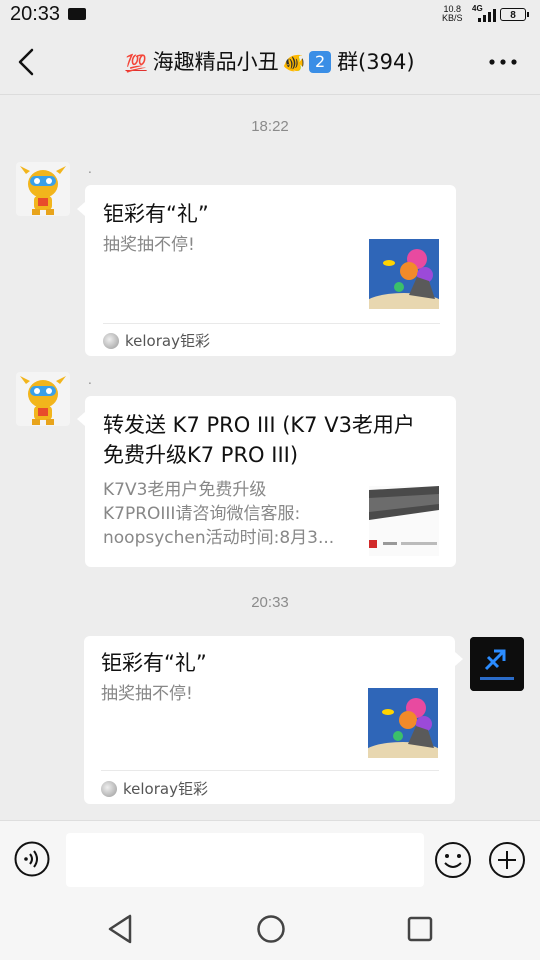 The height and width of the screenshot is (960, 540). What do you see at coordinates (453, 860) in the screenshot?
I see `emoji-icon` at bounding box center [453, 860].